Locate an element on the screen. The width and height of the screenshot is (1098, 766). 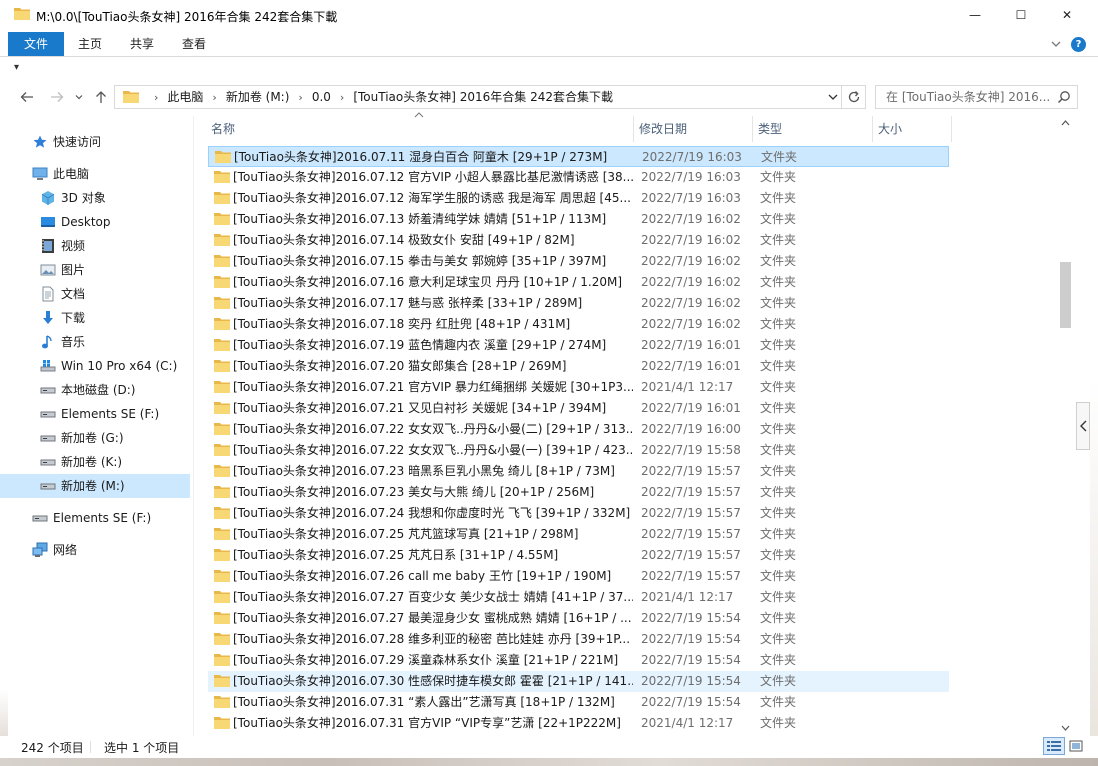
tab-view: 查看 is located at coordinates (194, 44).